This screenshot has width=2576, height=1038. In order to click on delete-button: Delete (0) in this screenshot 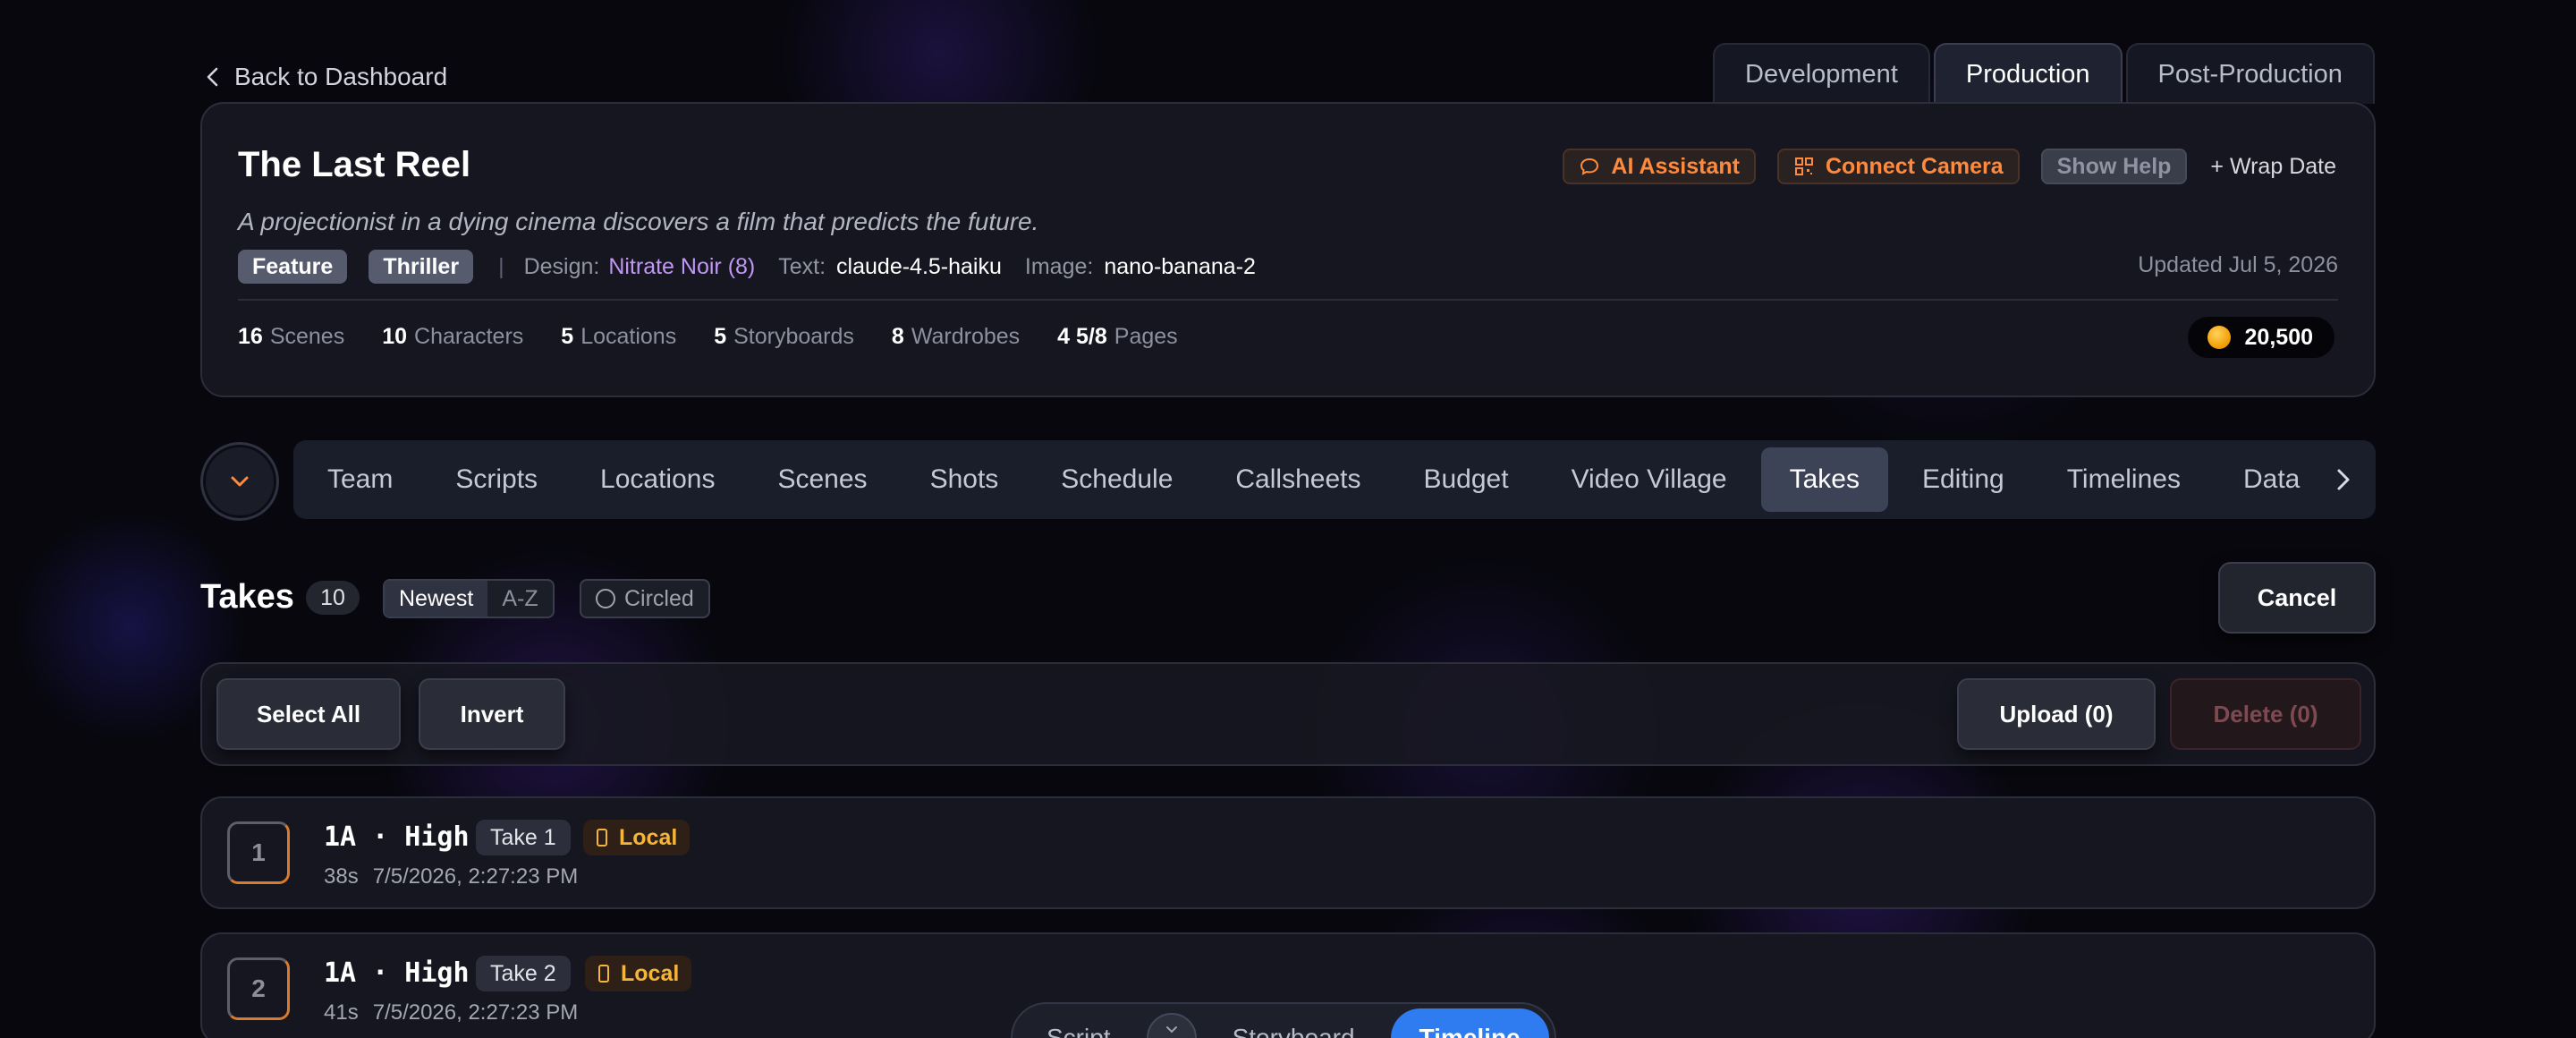, I will do `click(2265, 714)`.